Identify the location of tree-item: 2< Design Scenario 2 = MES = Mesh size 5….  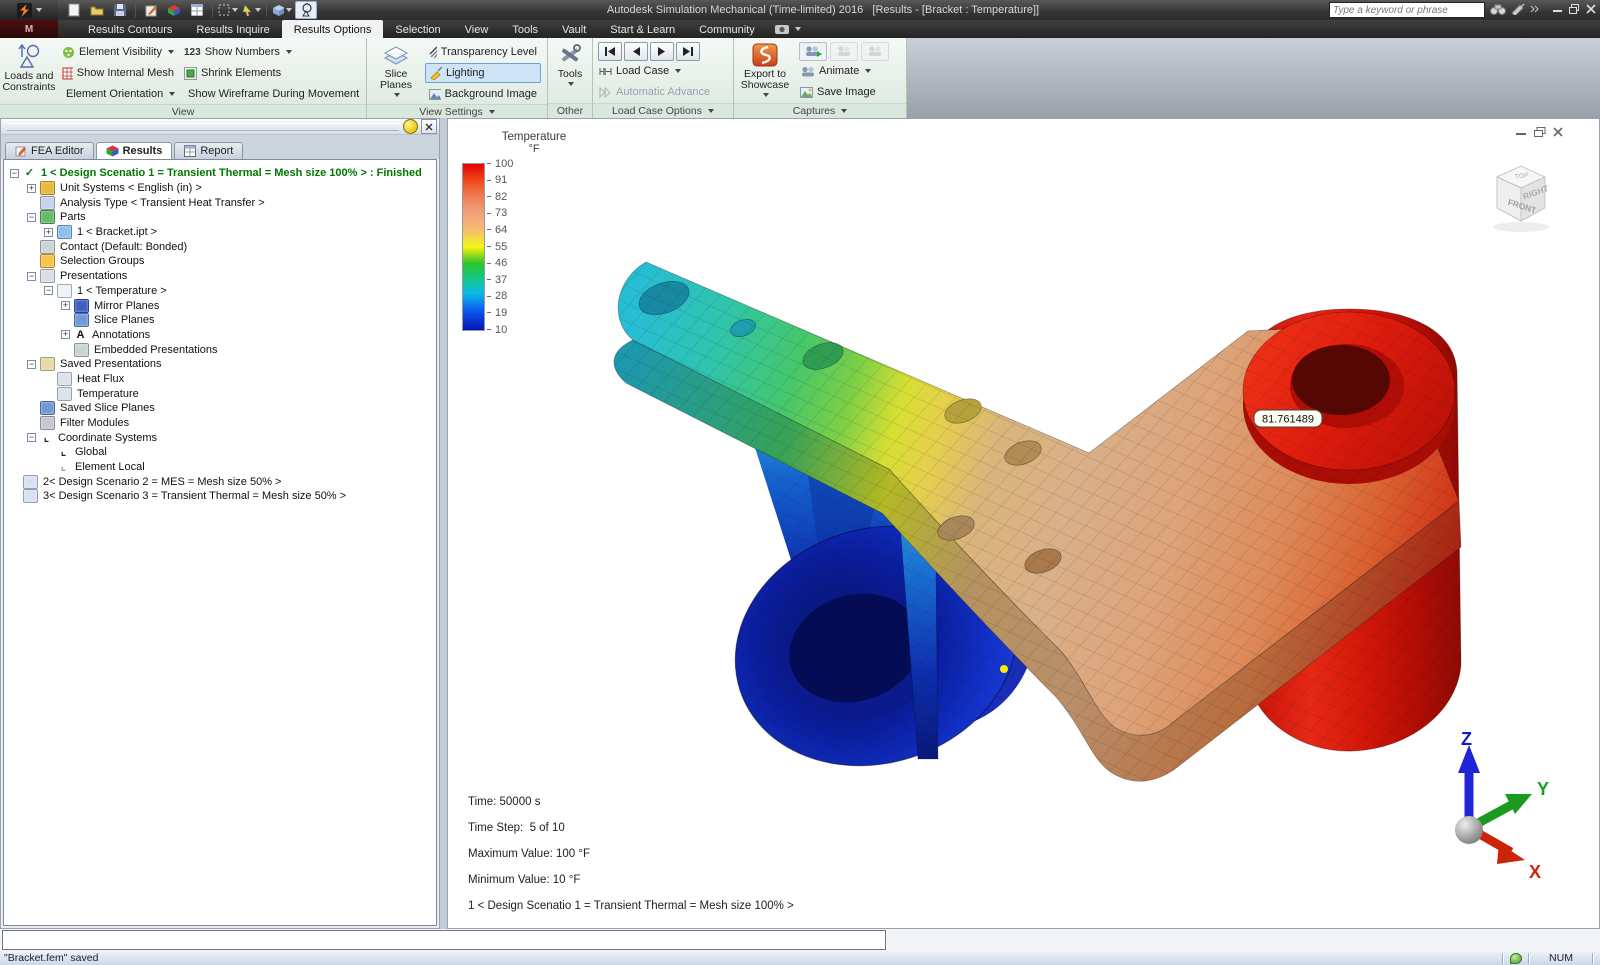
(220, 481).